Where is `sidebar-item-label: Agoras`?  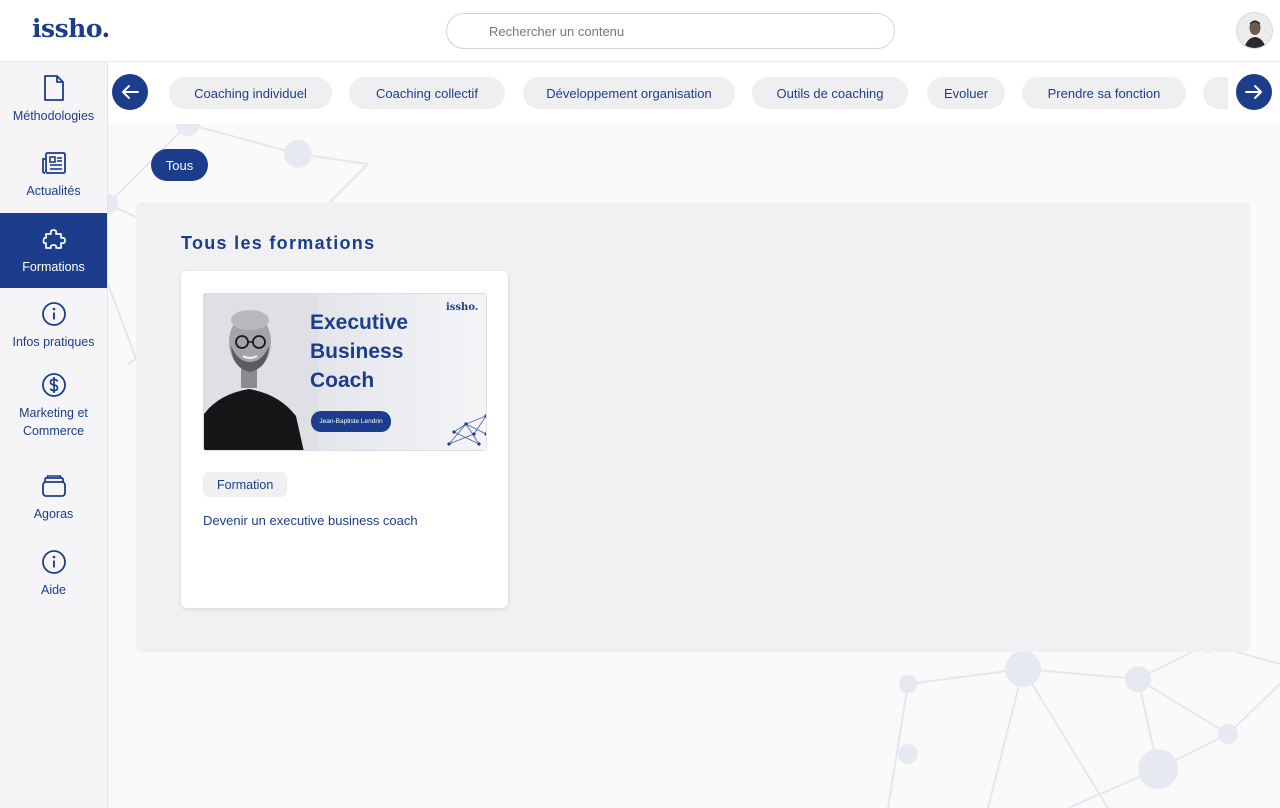 sidebar-item-label: Agoras is located at coordinates (53, 513).